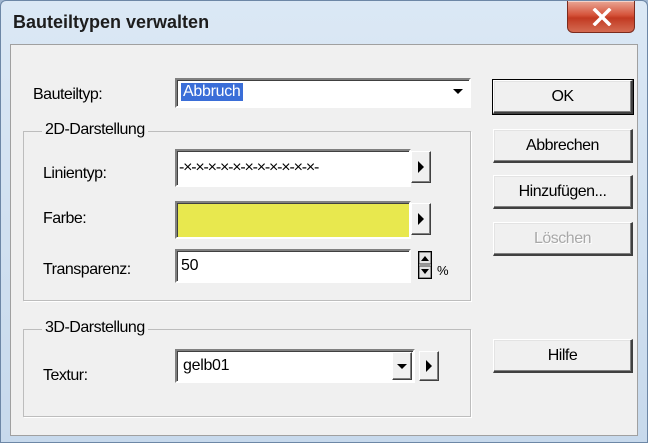 This screenshot has height=443, width=648. I want to click on farbe-label: Farbe:, so click(65, 218).